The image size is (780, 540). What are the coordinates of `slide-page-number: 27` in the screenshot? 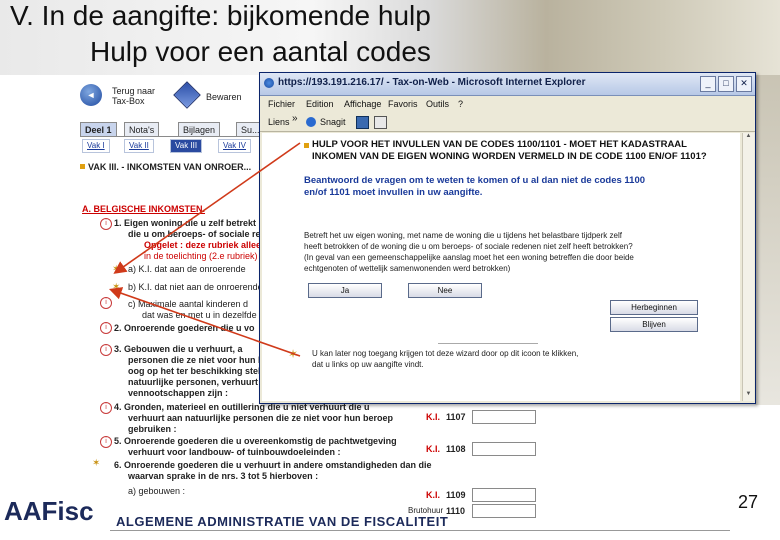 It's located at (748, 502).